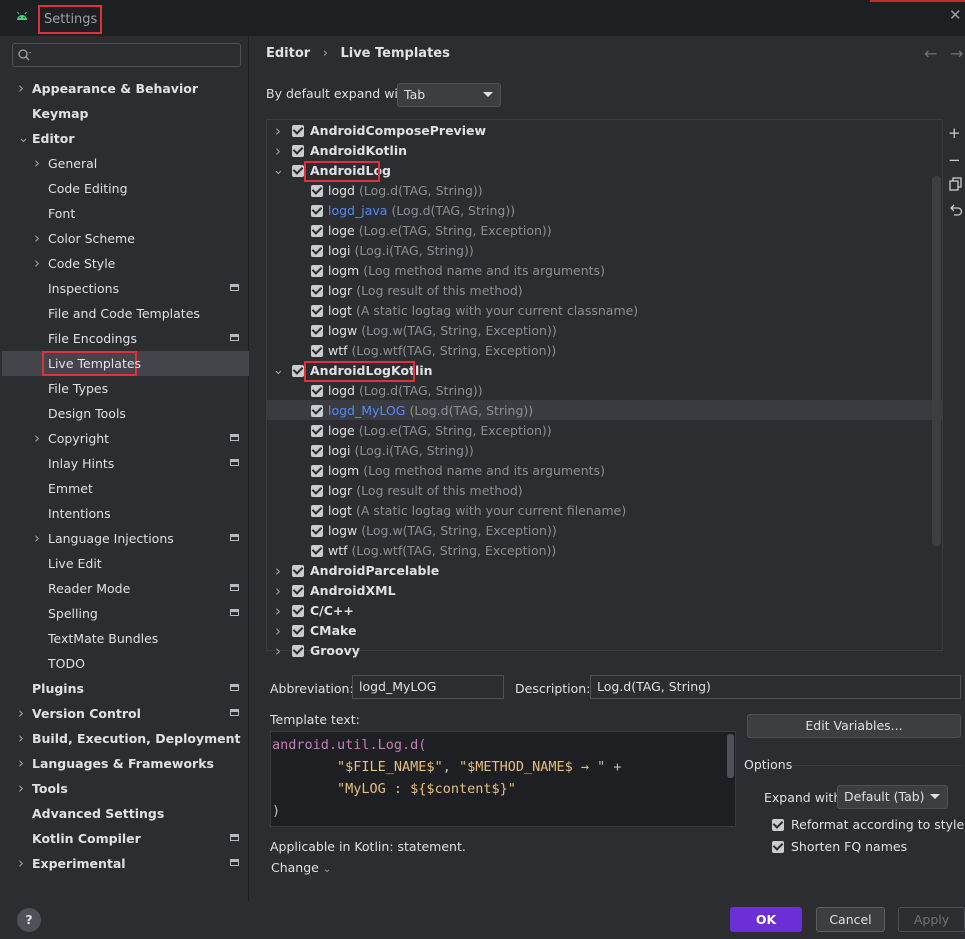 This screenshot has height=939, width=965. I want to click on template-group-row: AndroidKotlin, so click(349, 151).